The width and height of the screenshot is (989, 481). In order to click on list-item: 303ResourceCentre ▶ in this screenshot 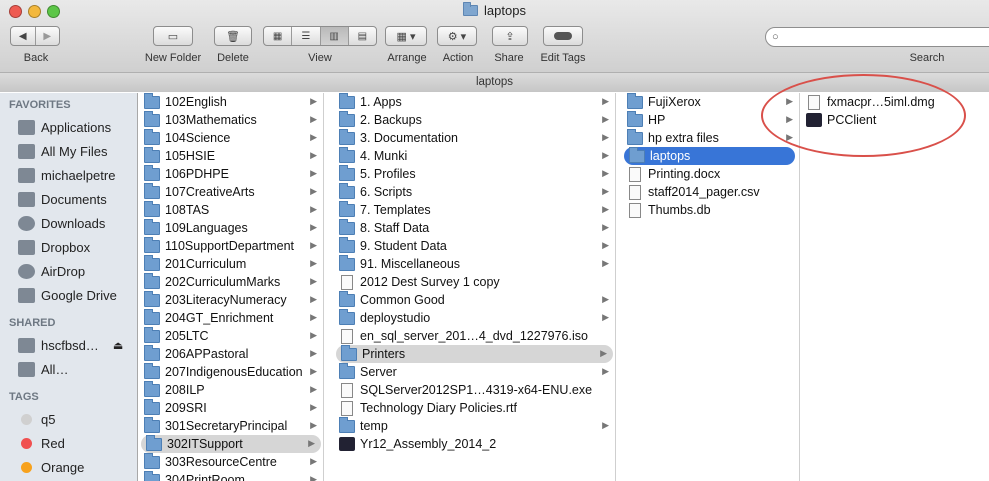, I will do `click(231, 461)`.